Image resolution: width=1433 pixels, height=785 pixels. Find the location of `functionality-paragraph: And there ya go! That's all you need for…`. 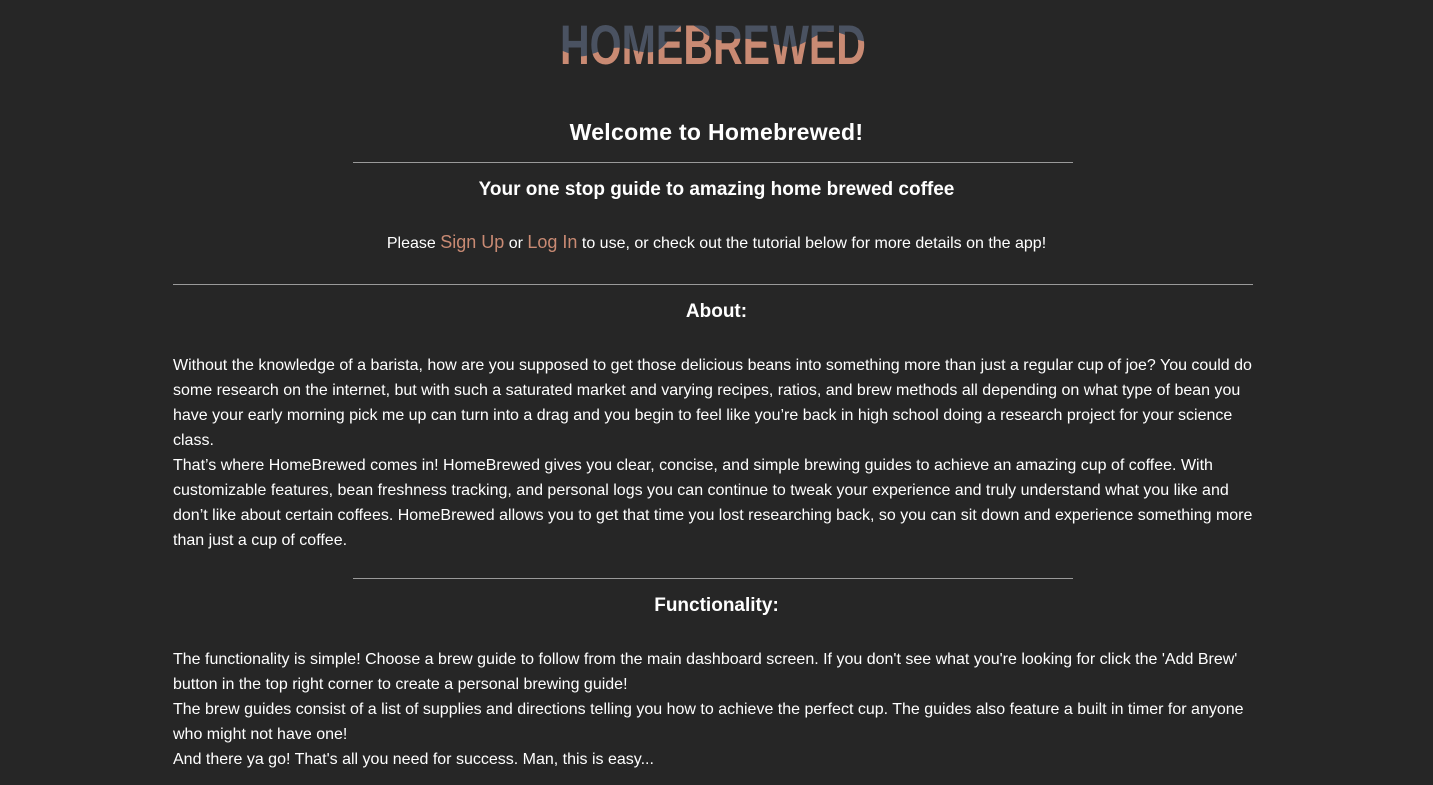

functionality-paragraph: And there ya go! That's all you need for… is located at coordinates (413, 759).